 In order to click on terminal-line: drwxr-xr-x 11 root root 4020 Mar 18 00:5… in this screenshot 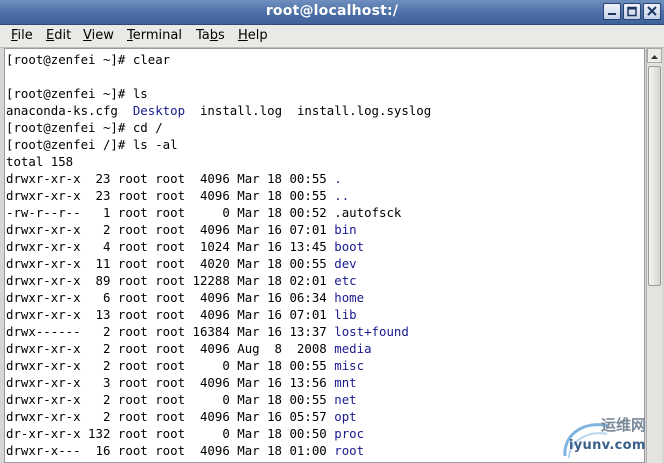, I will do `click(218, 263)`.